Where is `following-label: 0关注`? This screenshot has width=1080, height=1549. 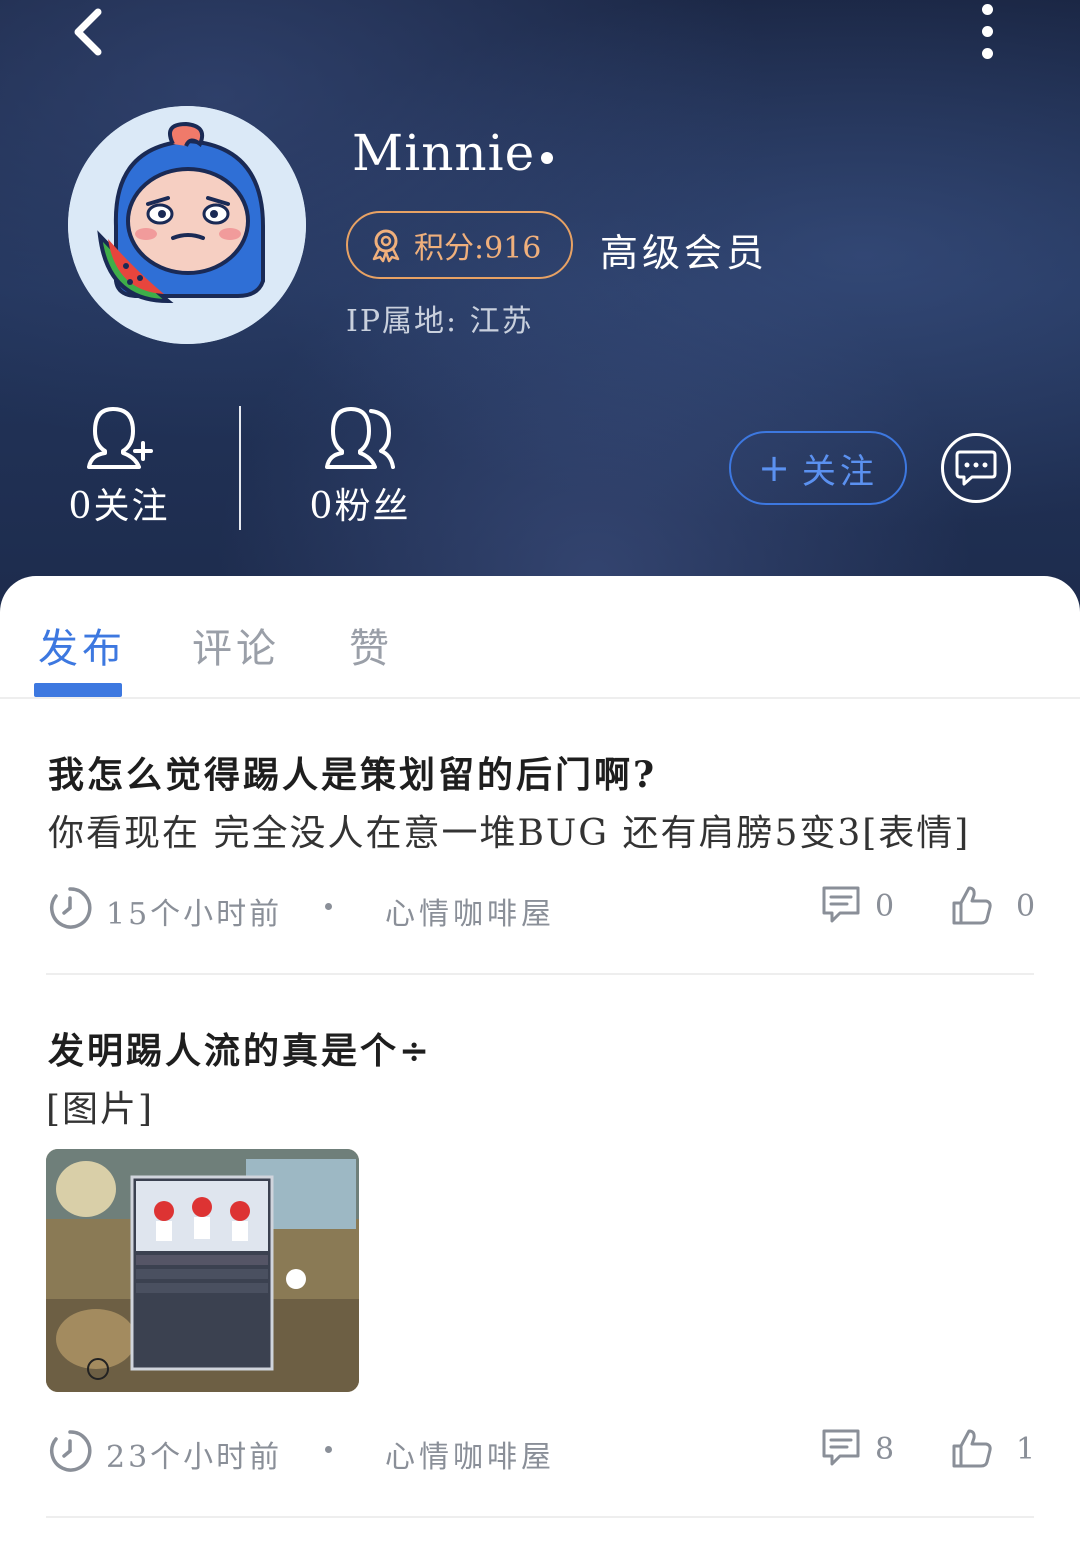 following-label: 0关注 is located at coordinates (119, 506).